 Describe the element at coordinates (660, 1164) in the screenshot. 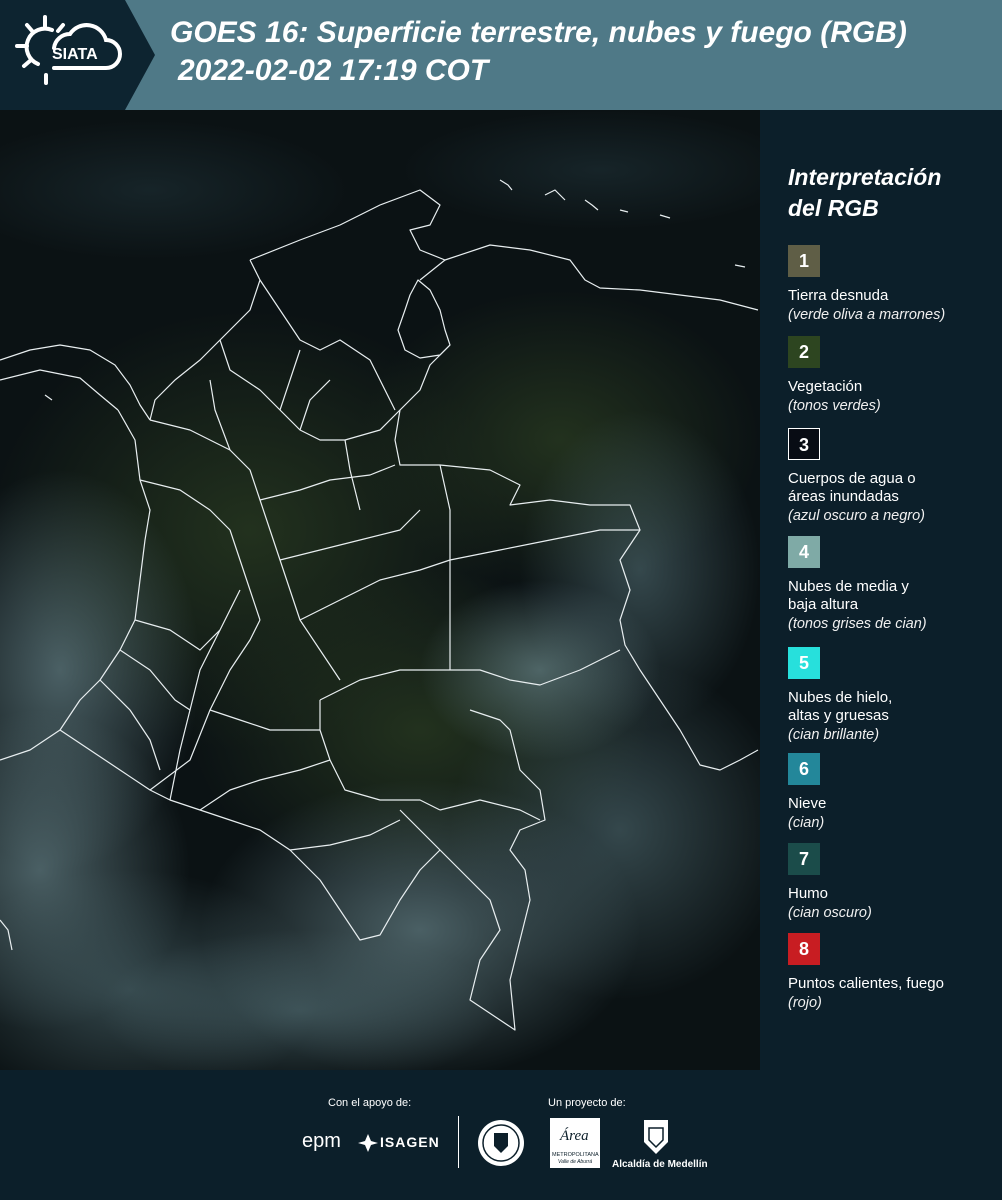

I see `alcaldia-label: Alcaldía de Medellín` at that location.